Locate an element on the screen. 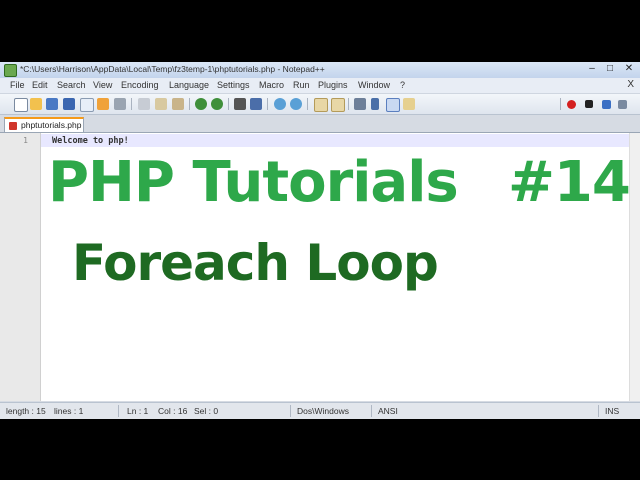 The width and height of the screenshot is (640, 480). toolbar is located at coordinates (320, 104).